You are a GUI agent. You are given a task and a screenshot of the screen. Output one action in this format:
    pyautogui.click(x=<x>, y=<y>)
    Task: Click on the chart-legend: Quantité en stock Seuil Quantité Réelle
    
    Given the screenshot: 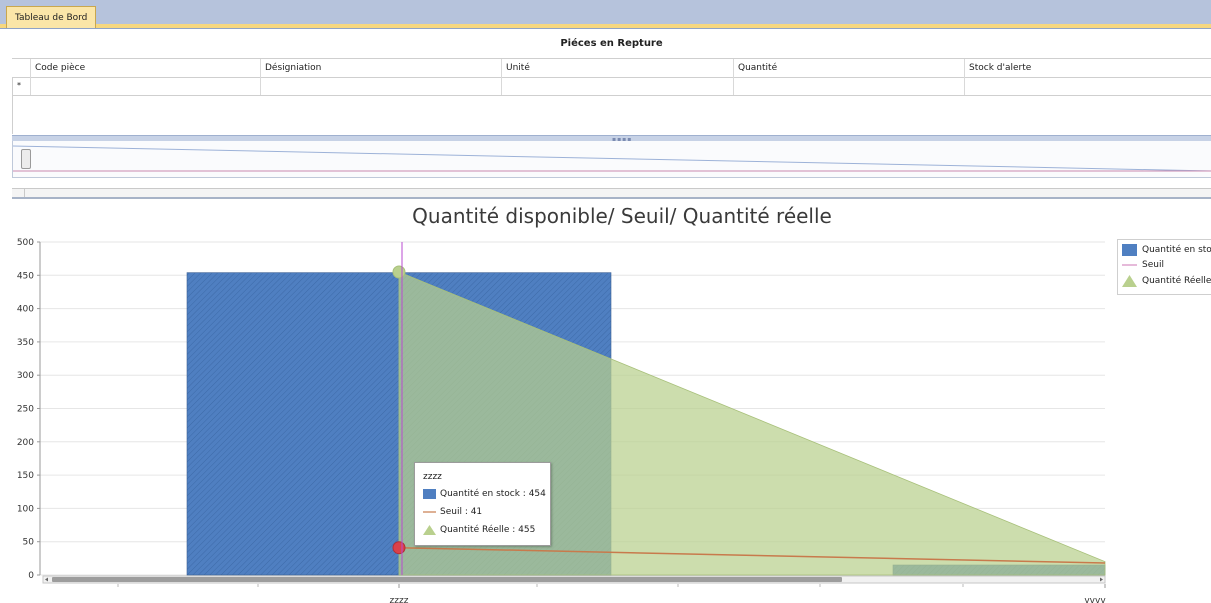 What is the action you would take?
    pyautogui.click(x=1164, y=267)
    